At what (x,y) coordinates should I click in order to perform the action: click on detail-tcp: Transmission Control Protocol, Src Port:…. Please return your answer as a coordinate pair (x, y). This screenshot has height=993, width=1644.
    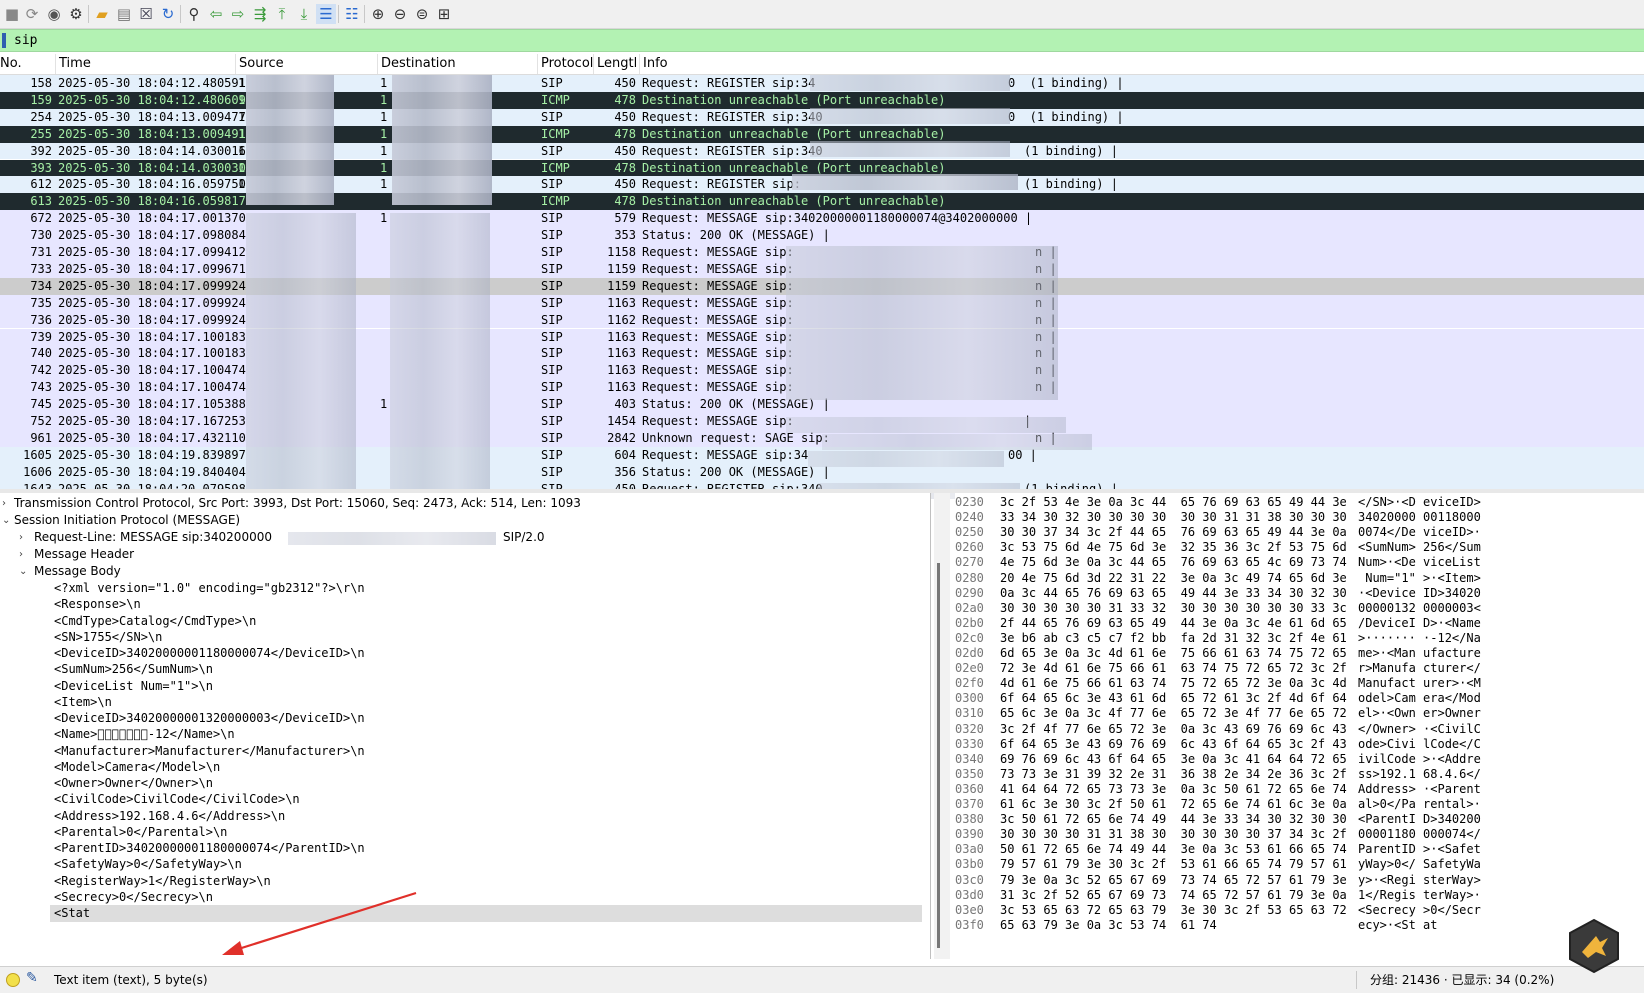
    Looking at the image, I should click on (297, 503).